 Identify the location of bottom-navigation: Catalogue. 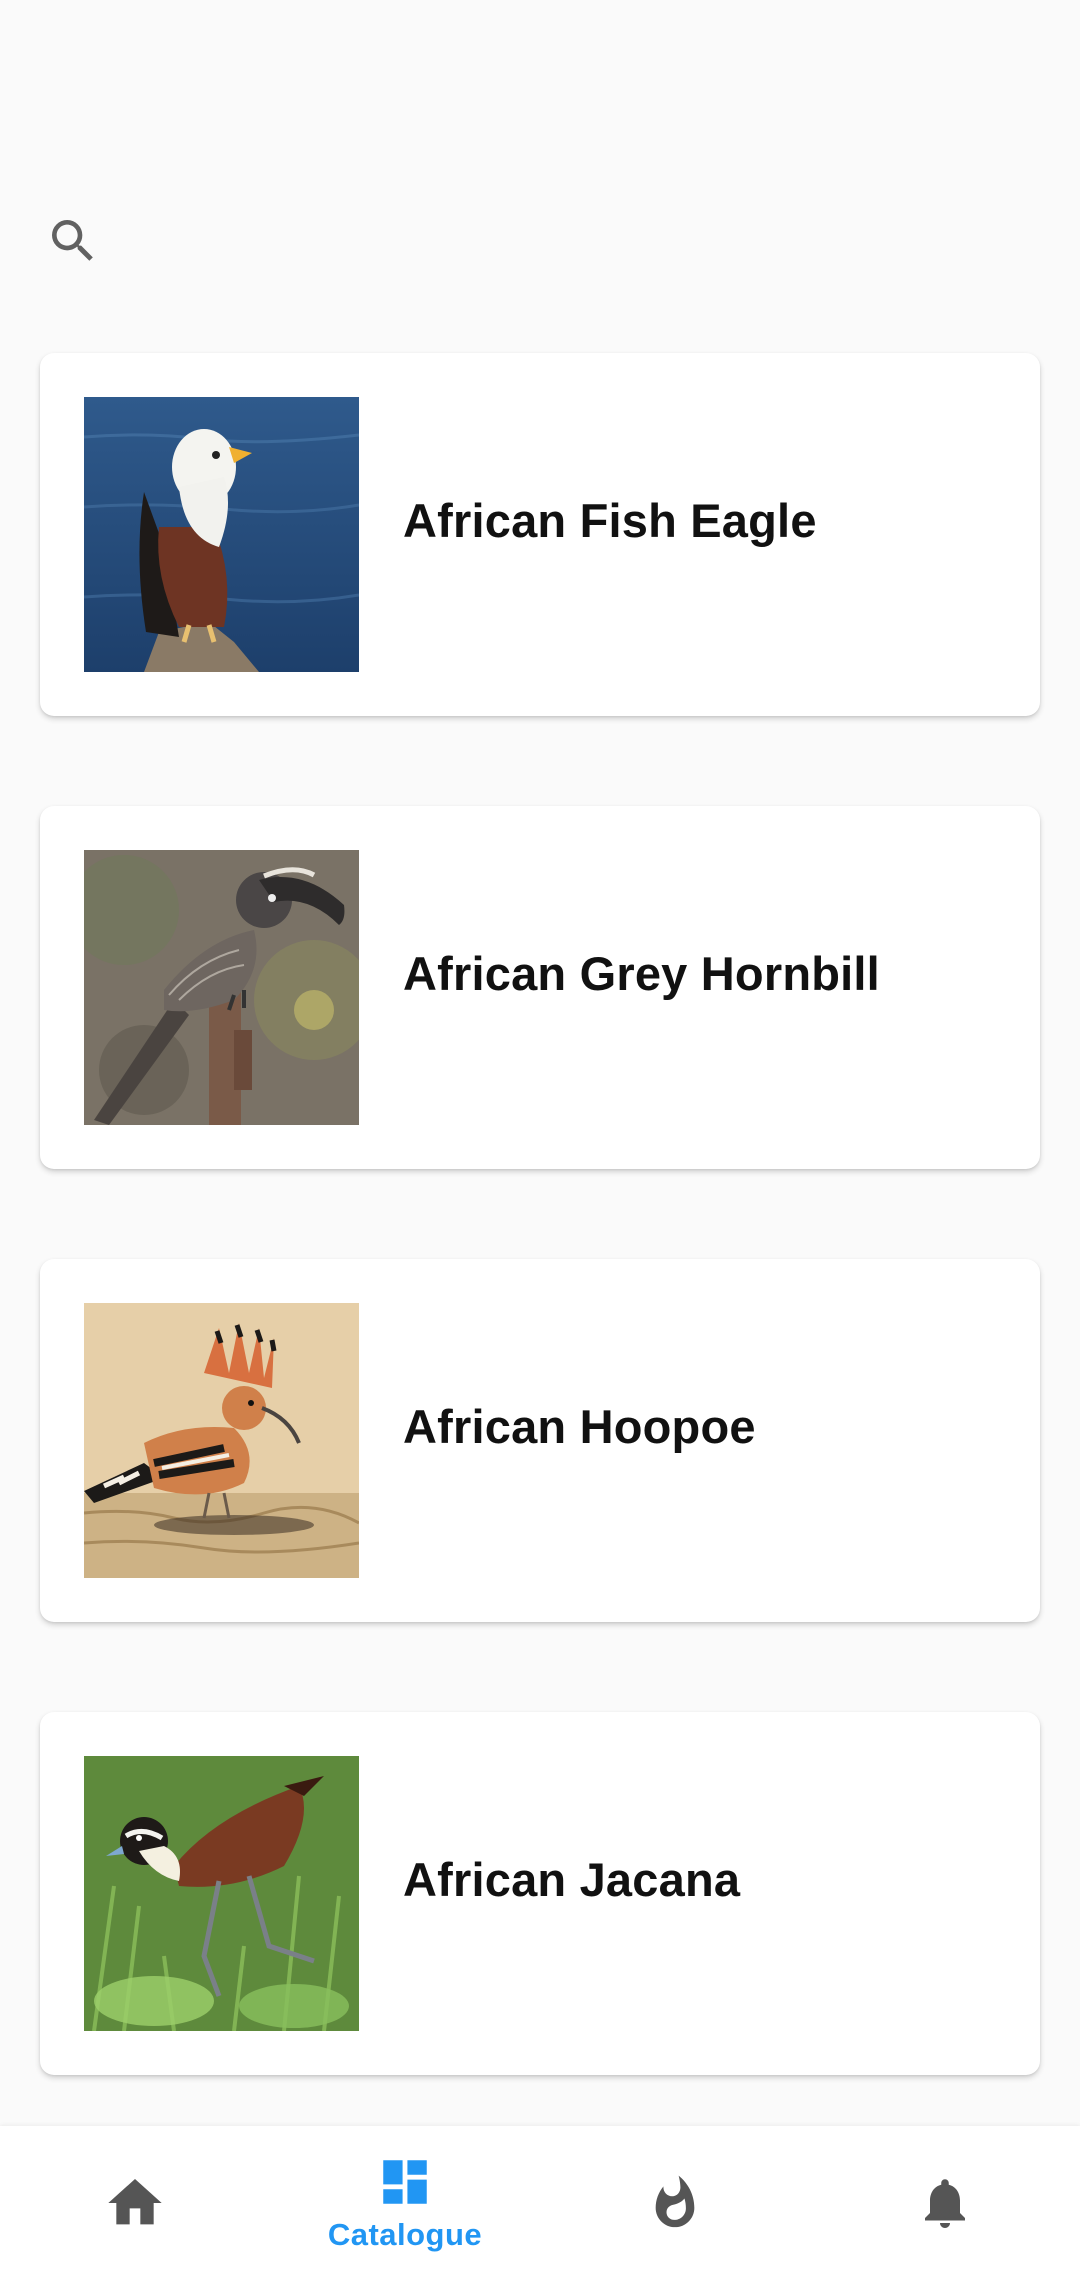
(540, 2203).